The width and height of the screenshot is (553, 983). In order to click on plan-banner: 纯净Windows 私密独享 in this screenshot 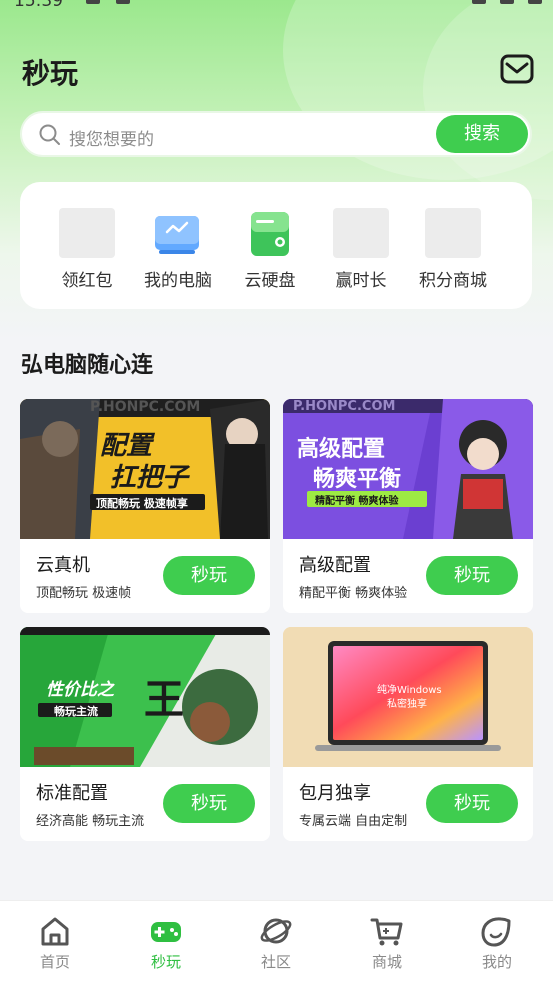, I will do `click(408, 697)`.